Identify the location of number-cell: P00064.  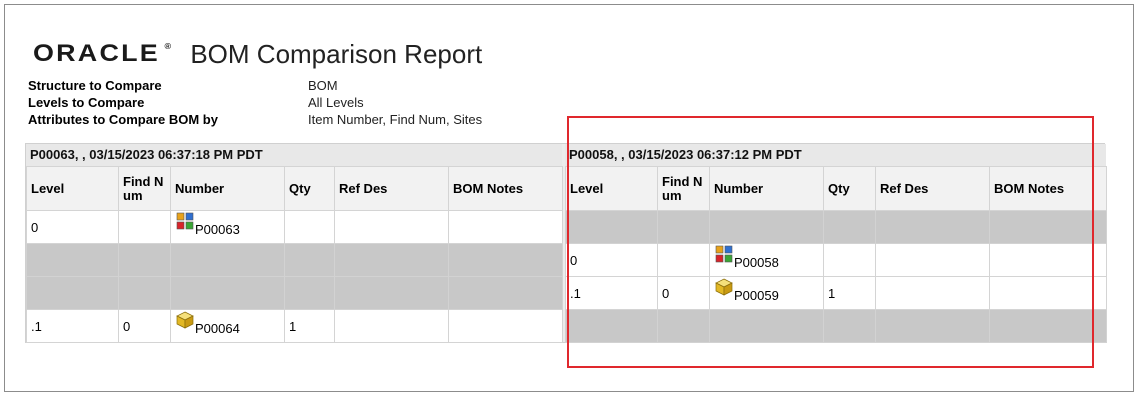
(227, 326).